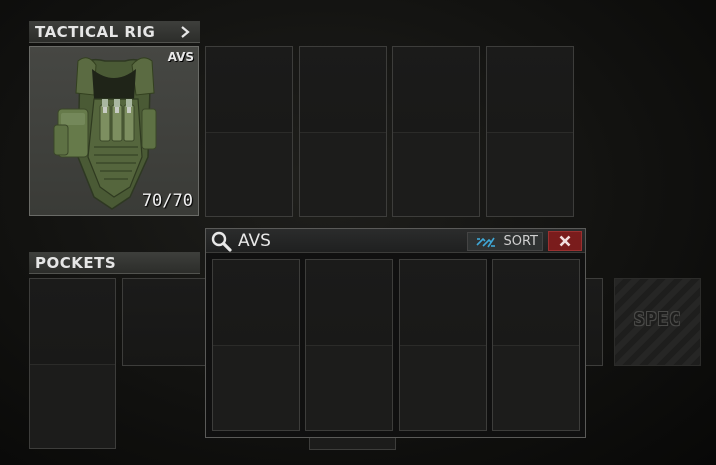  Describe the element at coordinates (520, 241) in the screenshot. I see `sort-label: SORT` at that location.